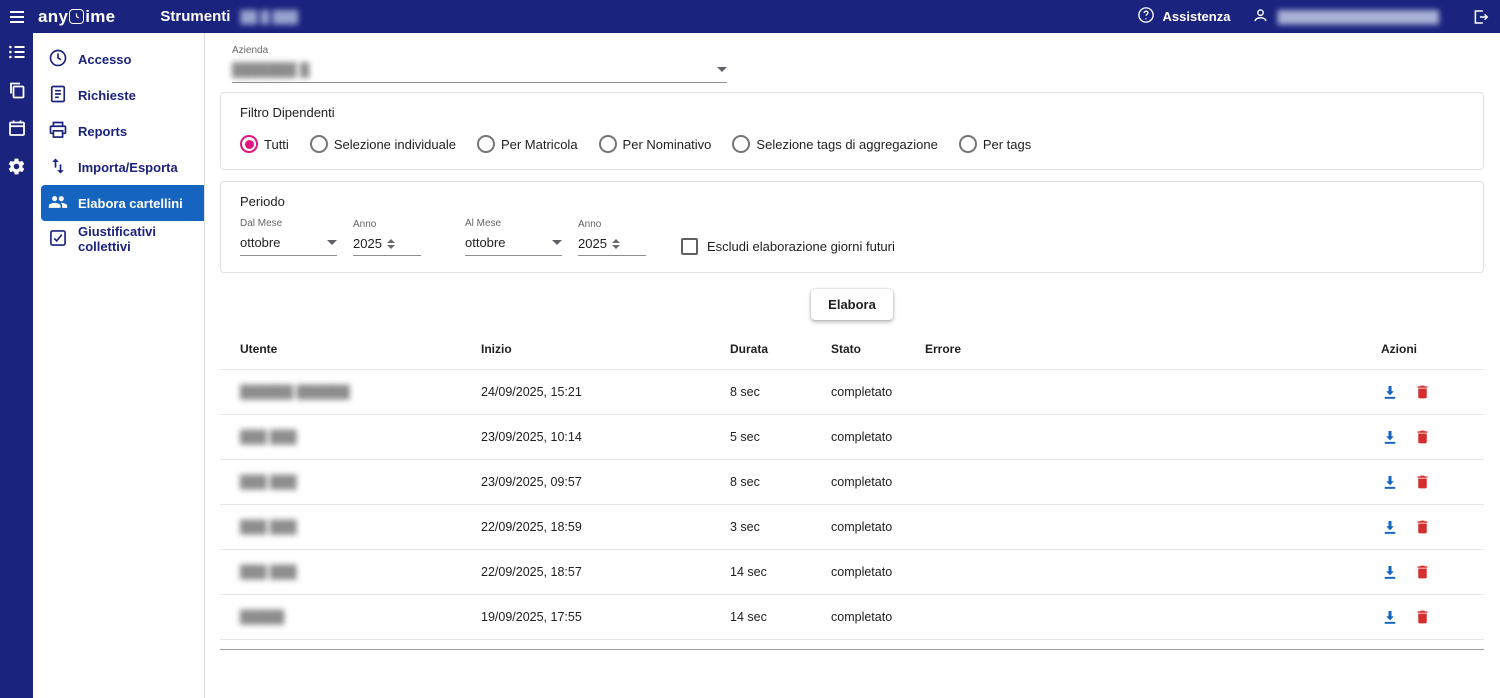 The width and height of the screenshot is (1500, 698). I want to click on sidebar-item-label: Elabora cartellini, so click(130, 203).